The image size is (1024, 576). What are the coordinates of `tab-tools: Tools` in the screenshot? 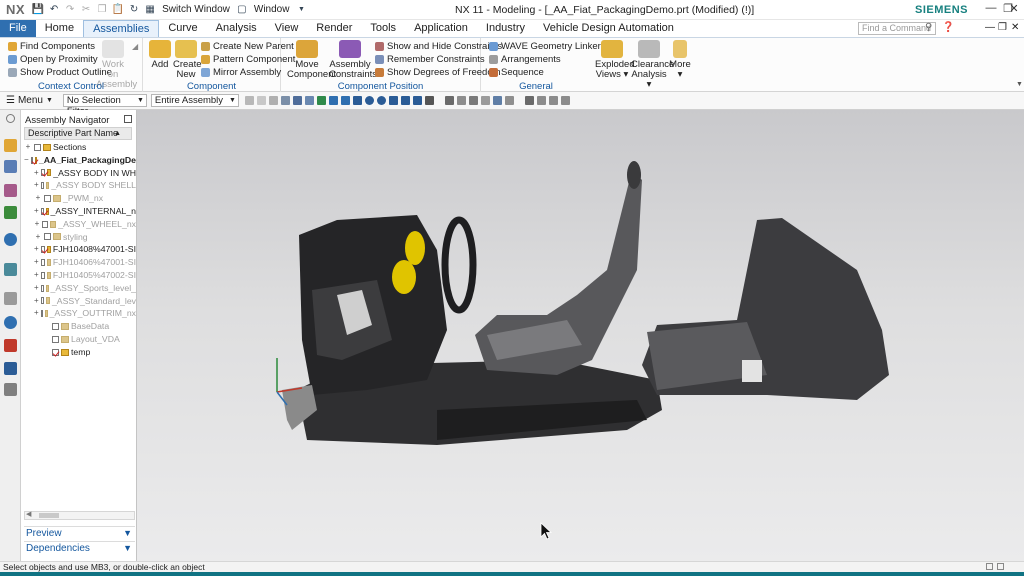 It's located at (383, 28).